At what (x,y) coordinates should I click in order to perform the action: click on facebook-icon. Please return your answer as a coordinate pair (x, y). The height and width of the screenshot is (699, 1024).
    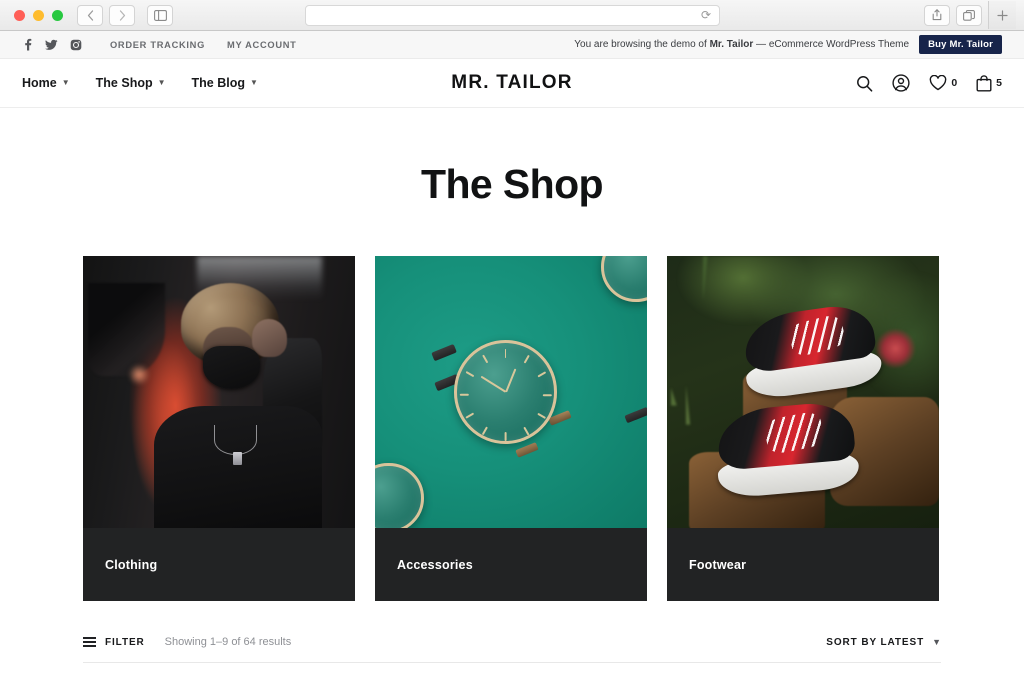
    Looking at the image, I should click on (28, 44).